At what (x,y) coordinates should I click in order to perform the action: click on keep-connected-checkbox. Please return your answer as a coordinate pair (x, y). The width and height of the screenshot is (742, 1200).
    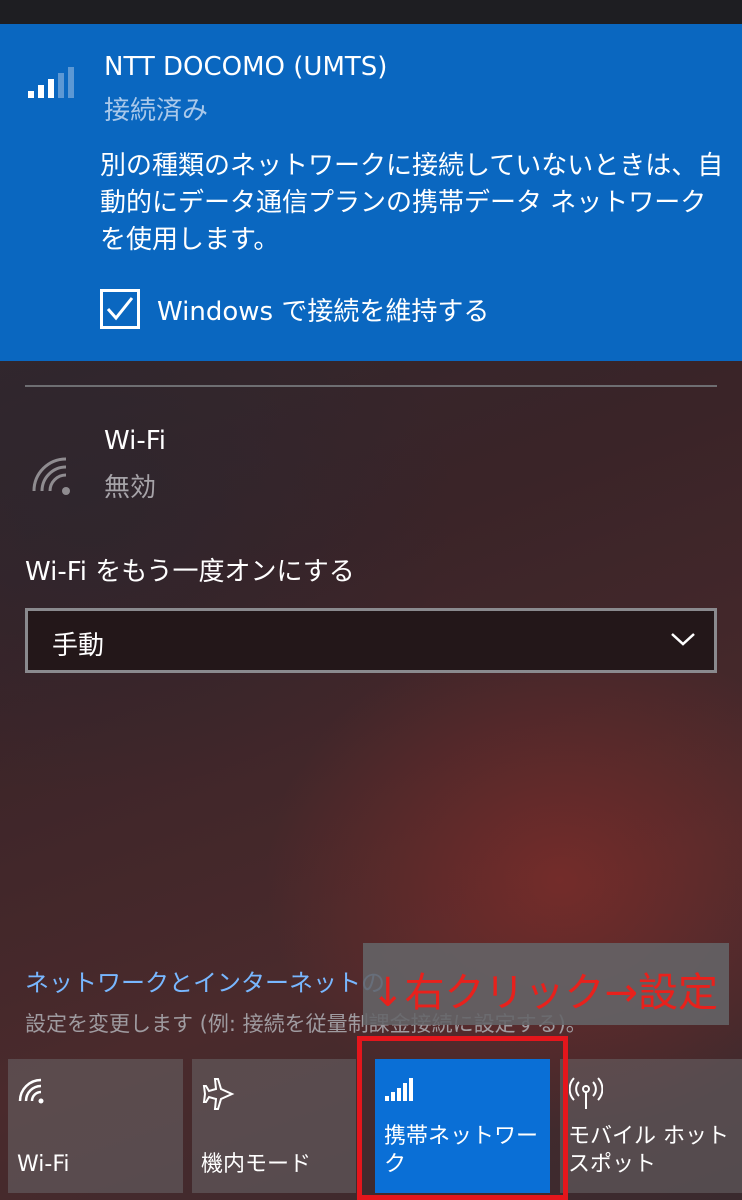
    Looking at the image, I should click on (120, 309).